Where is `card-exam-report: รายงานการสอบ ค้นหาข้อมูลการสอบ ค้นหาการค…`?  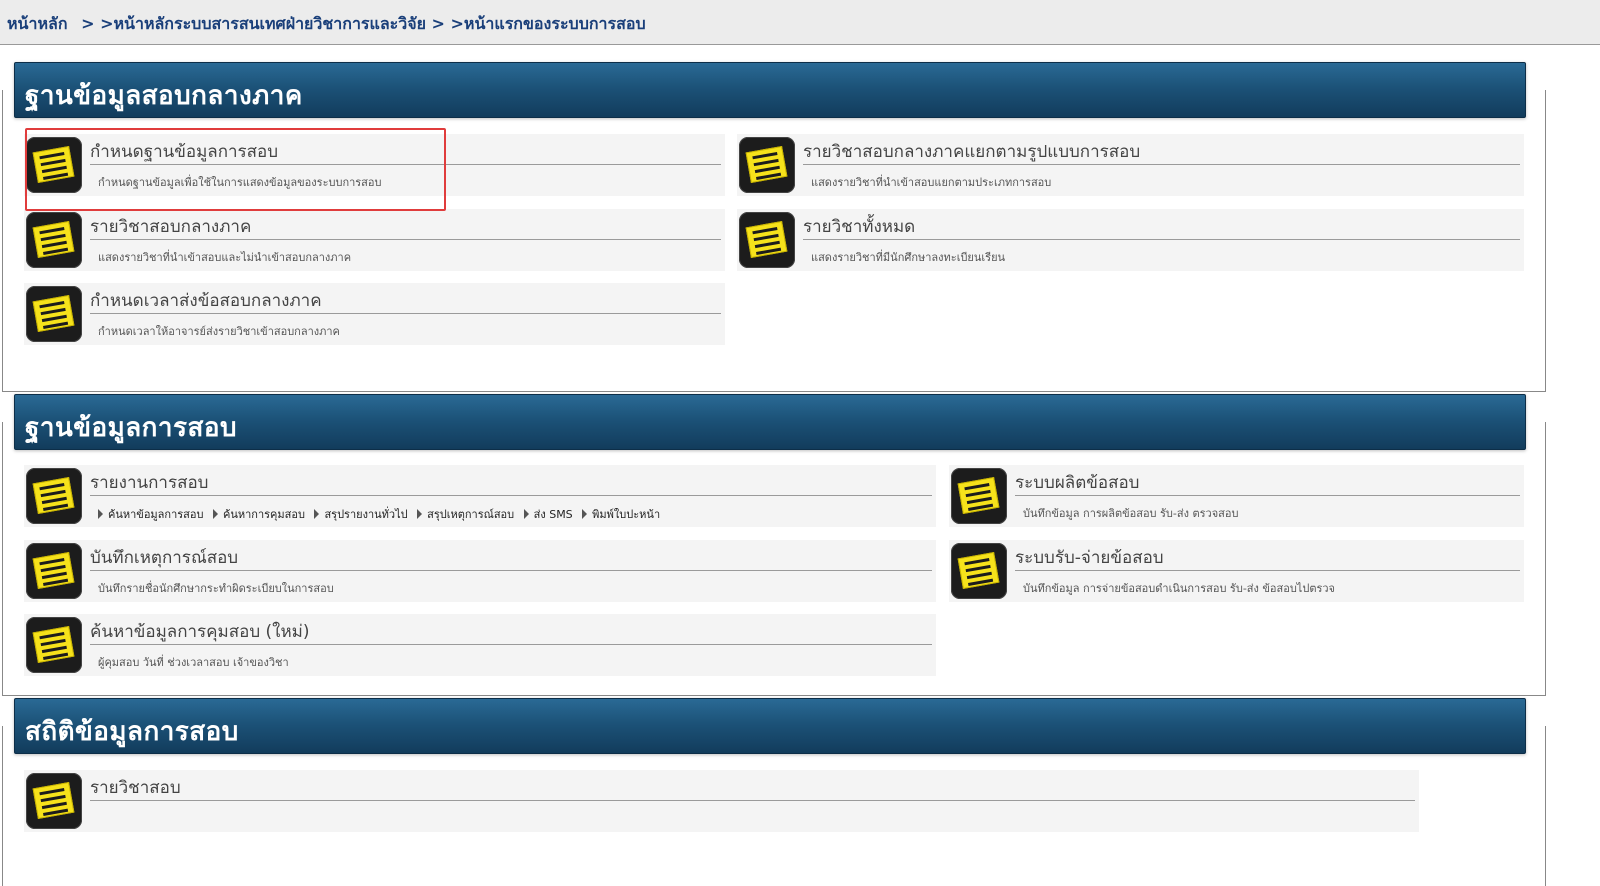
card-exam-report: รายงานการสอบ ค้นหาข้อมูลการสอบ ค้นหาการค… is located at coordinates (480, 496).